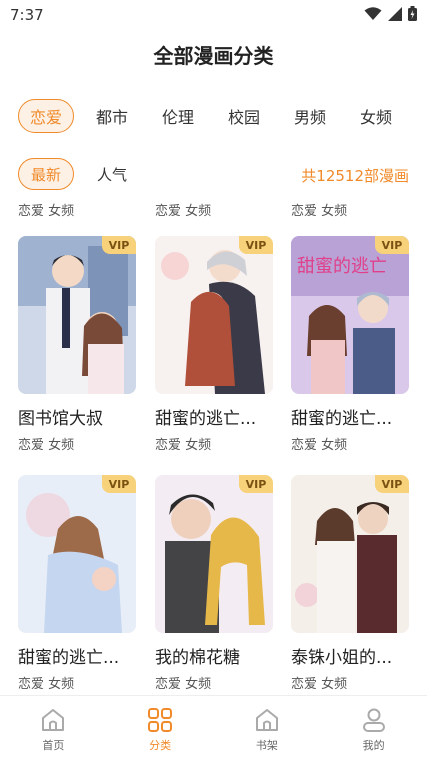 This screenshot has height=760, width=427. What do you see at coordinates (244, 116) in the screenshot?
I see `tab-campus: 校园` at bounding box center [244, 116].